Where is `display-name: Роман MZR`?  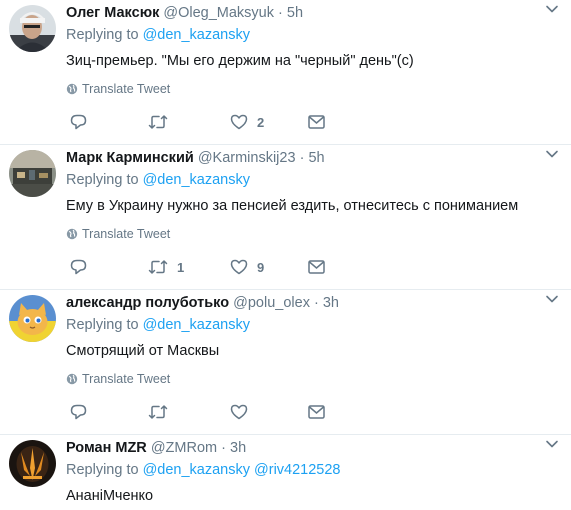 display-name: Роман MZR is located at coordinates (106, 448).